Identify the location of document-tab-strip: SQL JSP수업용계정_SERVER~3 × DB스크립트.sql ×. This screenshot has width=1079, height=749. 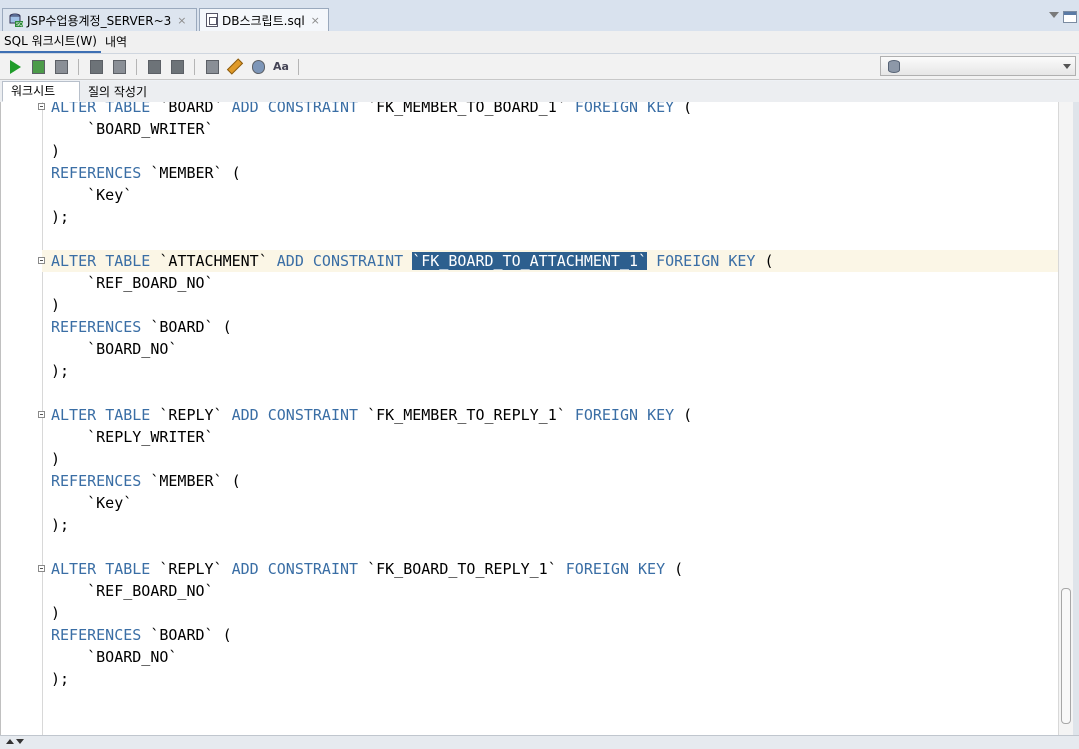
(539, 16).